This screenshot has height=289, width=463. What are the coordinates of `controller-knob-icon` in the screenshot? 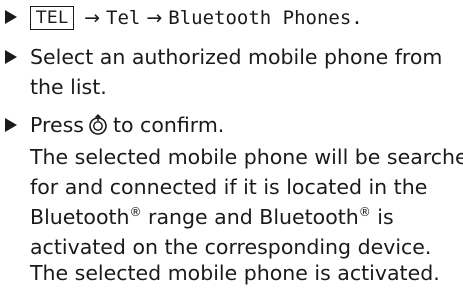 It's located at (98, 129).